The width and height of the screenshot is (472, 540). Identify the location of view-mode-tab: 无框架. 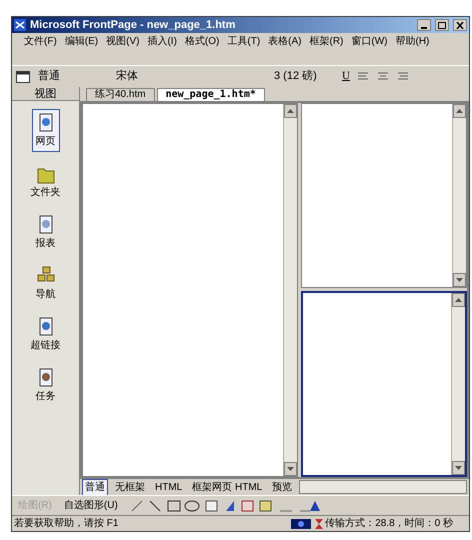
(130, 487).